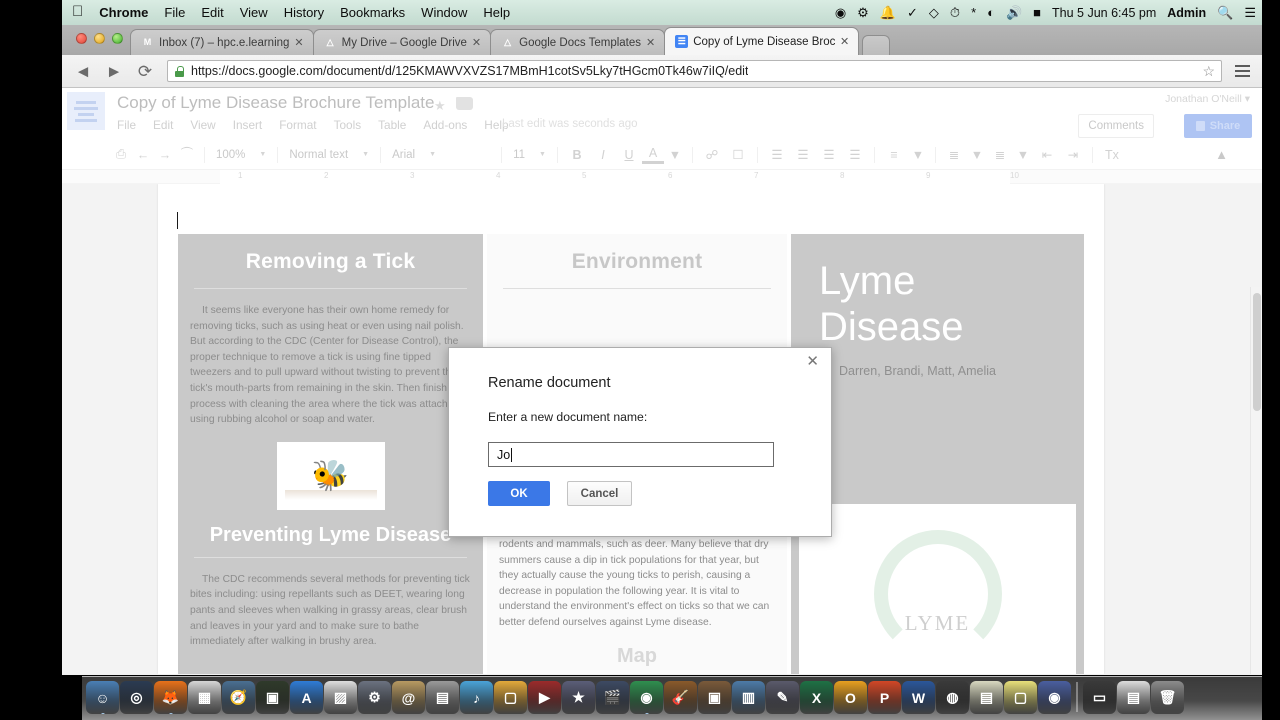 The width and height of the screenshot is (1280, 720). What do you see at coordinates (165, 155) in the screenshot?
I see `redo-icon: →` at bounding box center [165, 155].